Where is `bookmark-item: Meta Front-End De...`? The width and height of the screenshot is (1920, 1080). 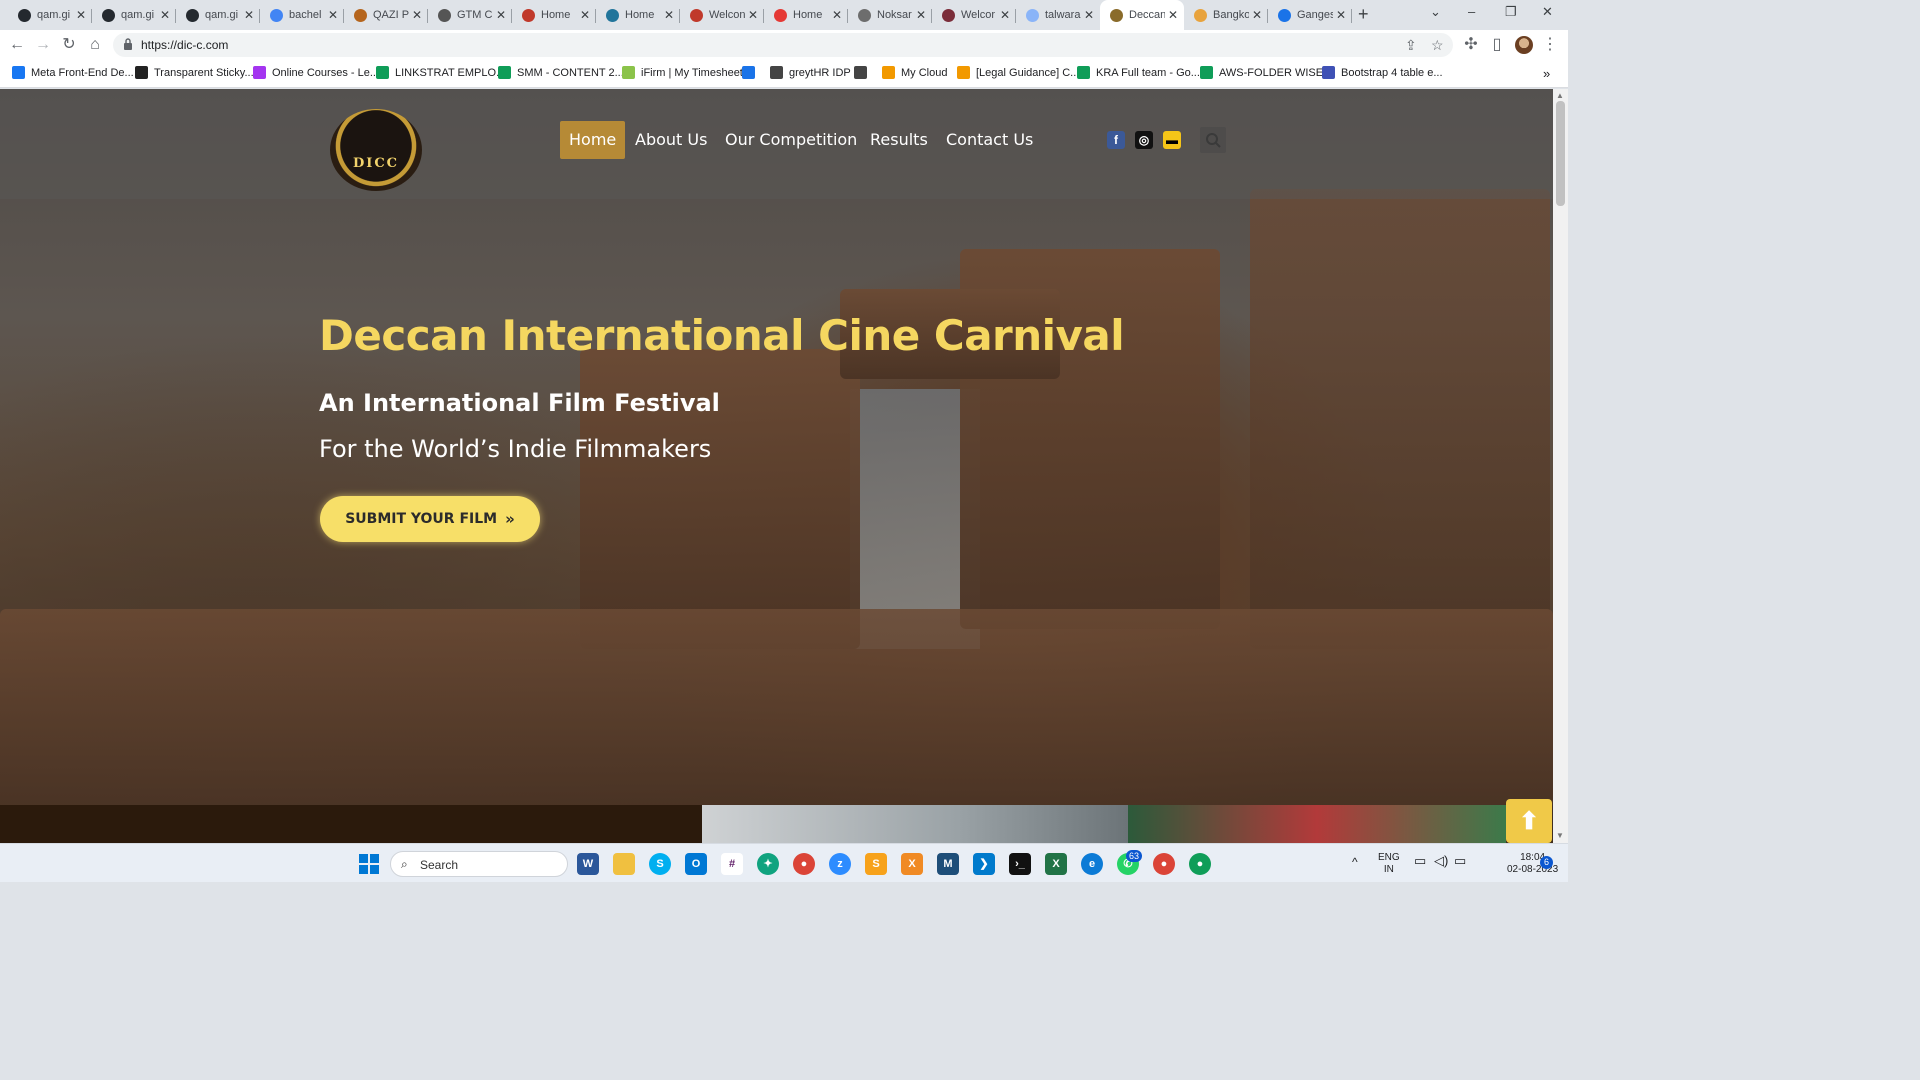
bookmark-item: Meta Front-End De... is located at coordinates (73, 72).